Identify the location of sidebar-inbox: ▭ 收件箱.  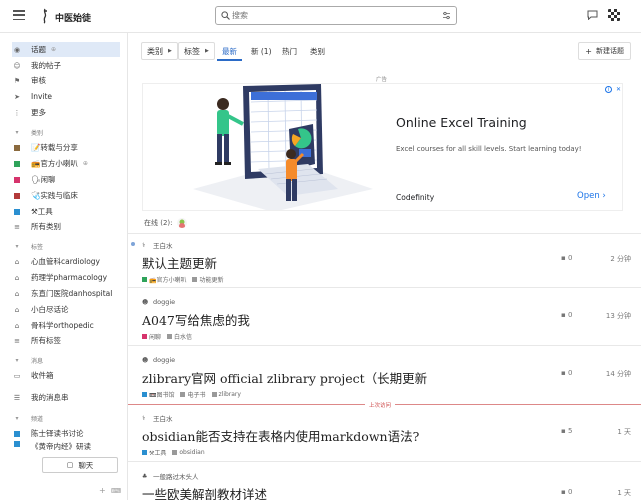
(66, 375).